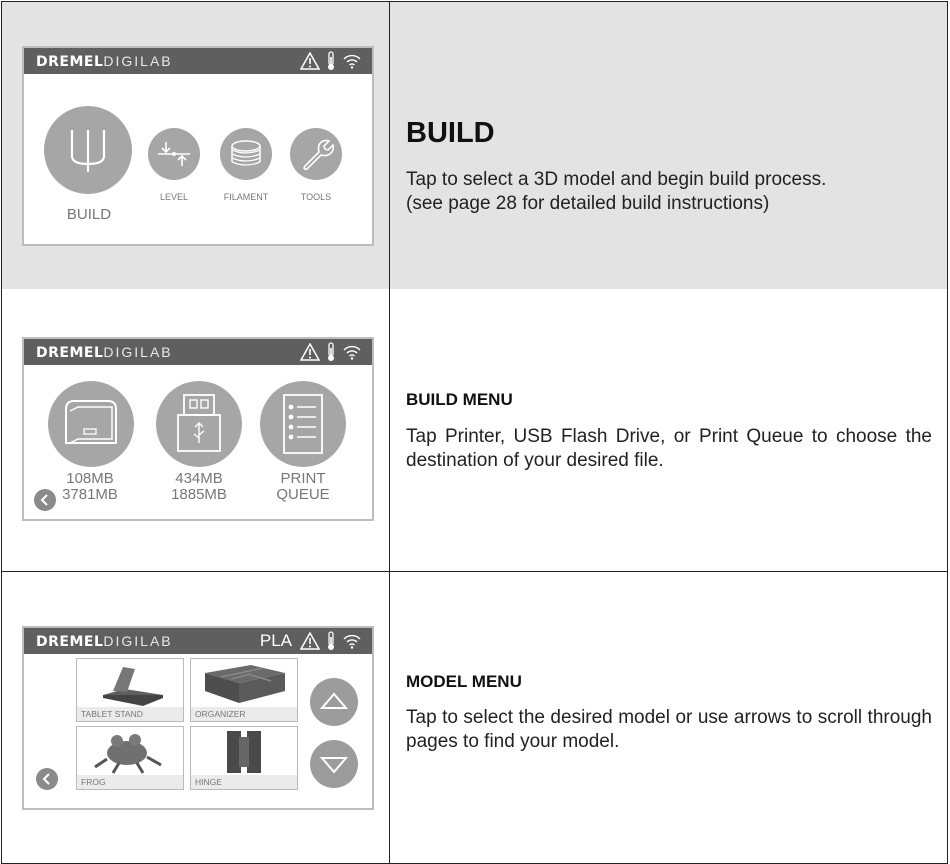 The height and width of the screenshot is (864, 950). What do you see at coordinates (450, 133) in the screenshot?
I see `section-title: BUILD` at bounding box center [450, 133].